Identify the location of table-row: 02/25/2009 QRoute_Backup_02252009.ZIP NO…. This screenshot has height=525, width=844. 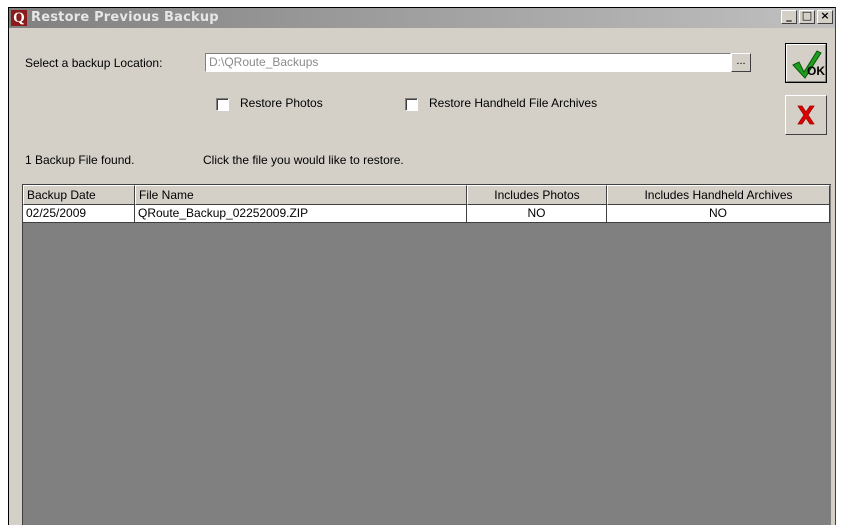
(426, 214).